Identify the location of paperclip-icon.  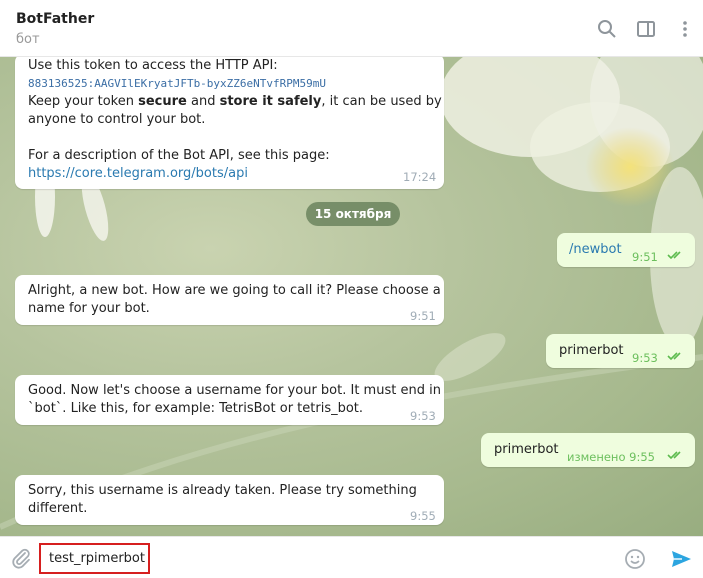
(21, 558).